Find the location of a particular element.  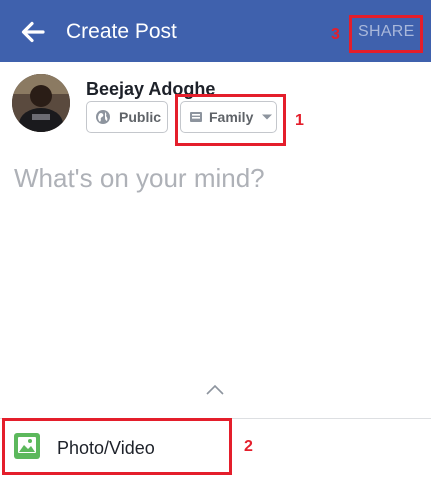

avatar is located at coordinates (41, 103).